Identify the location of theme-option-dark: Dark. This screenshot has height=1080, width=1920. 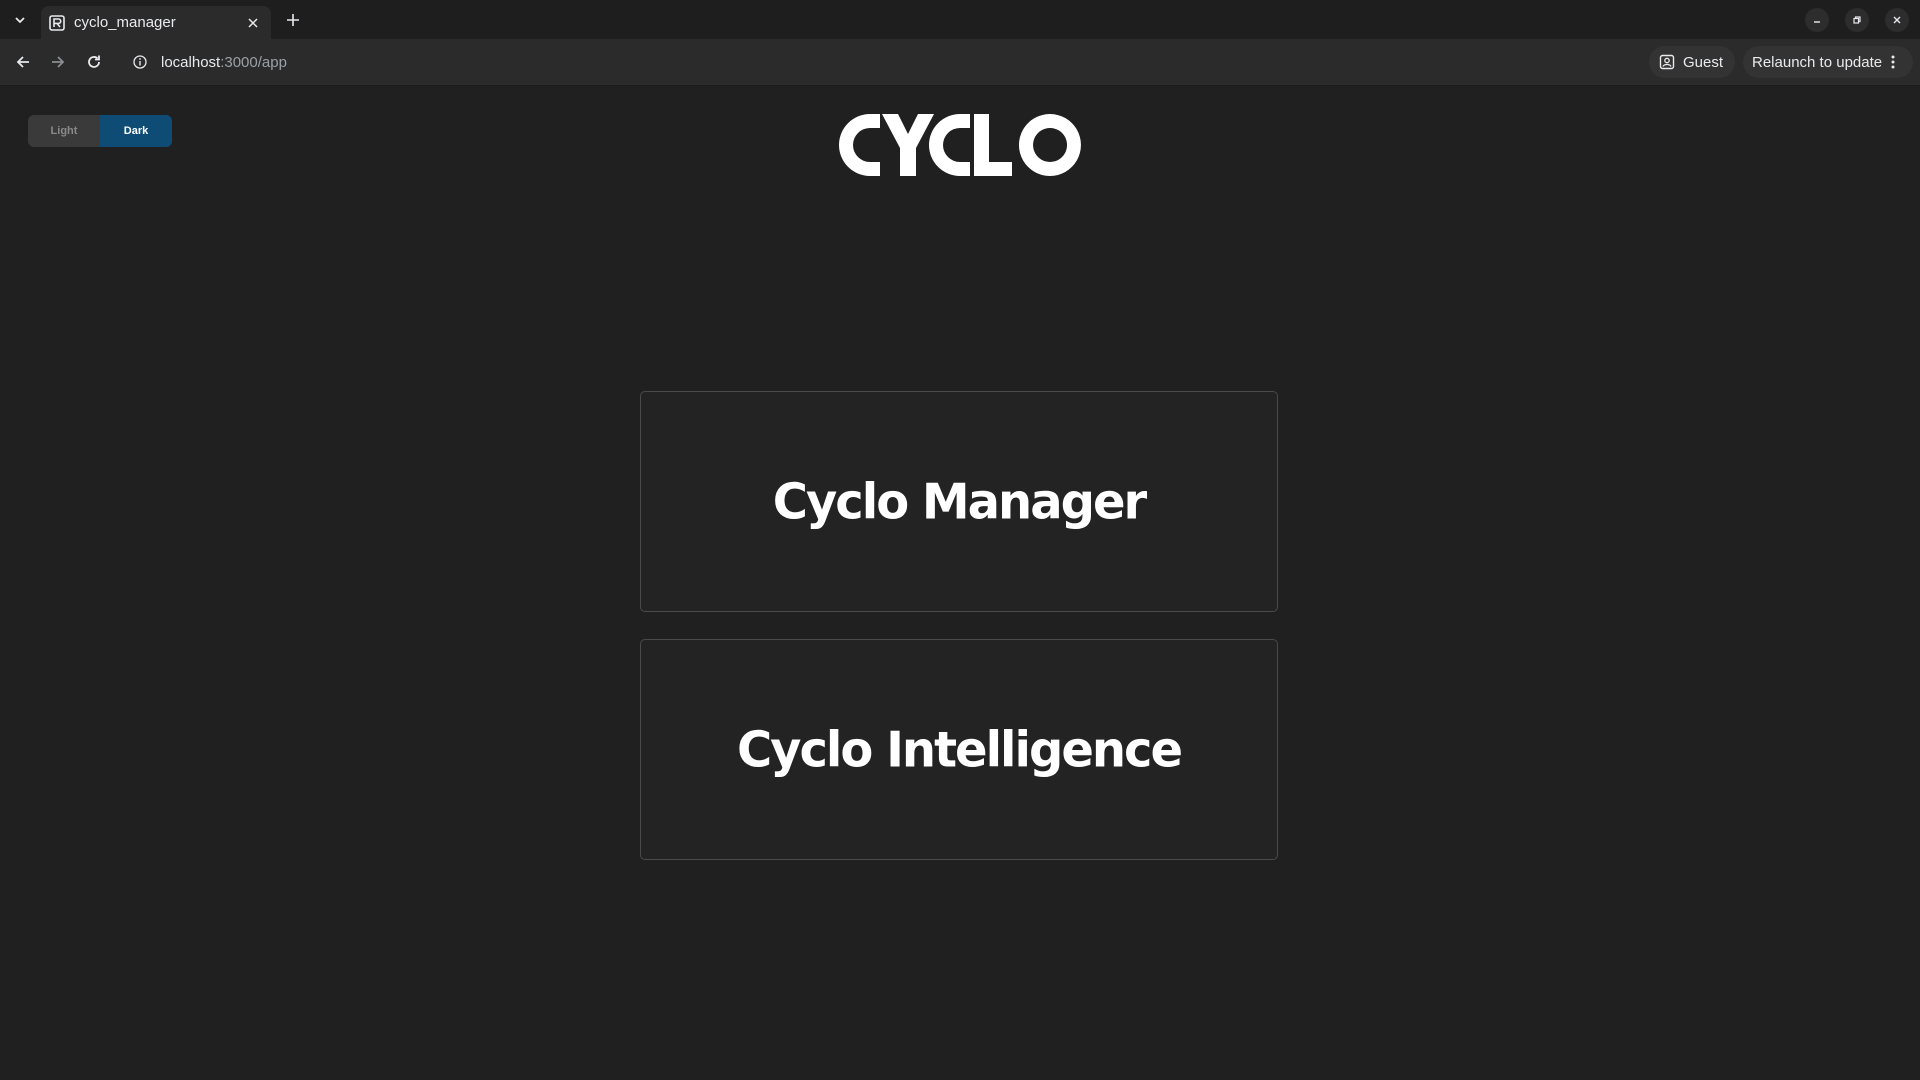
(136, 131).